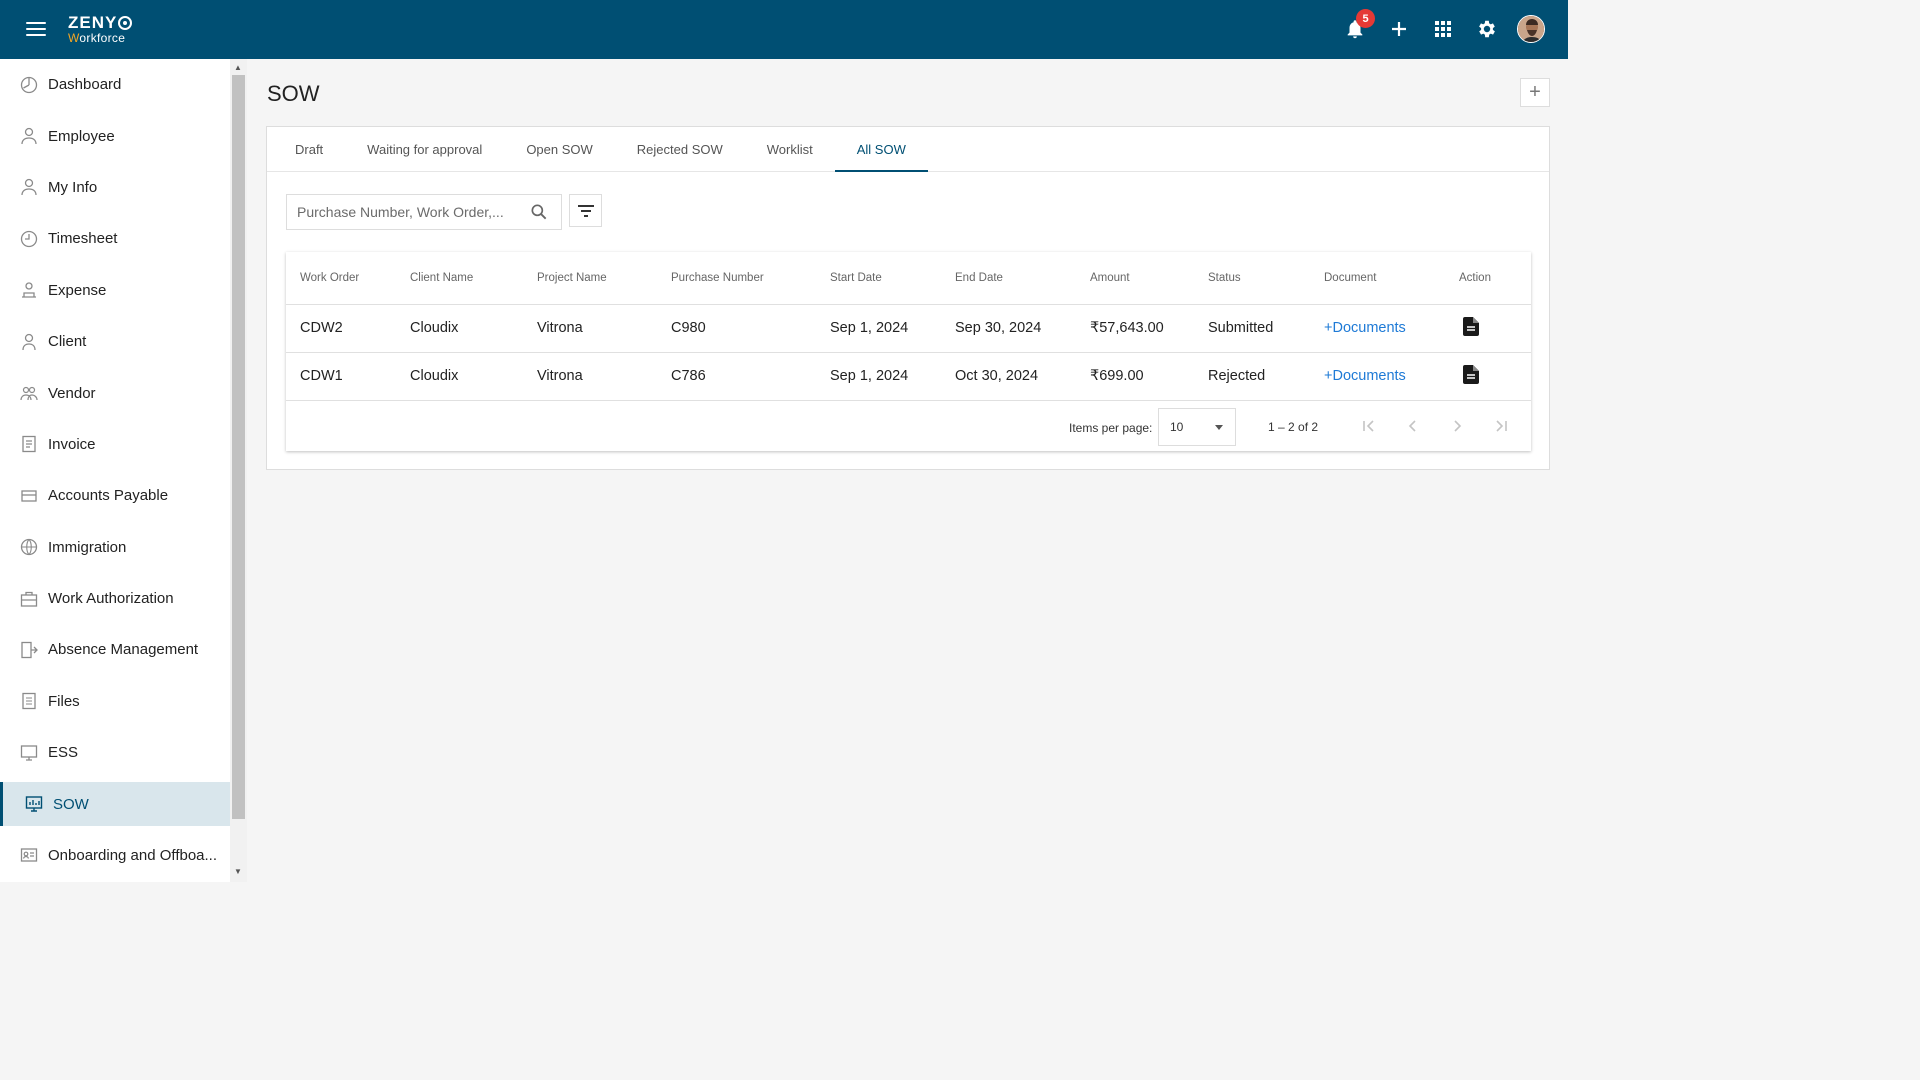 Image resolution: width=1920 pixels, height=1080 pixels. I want to click on apps-grid-icon, so click(1443, 29).